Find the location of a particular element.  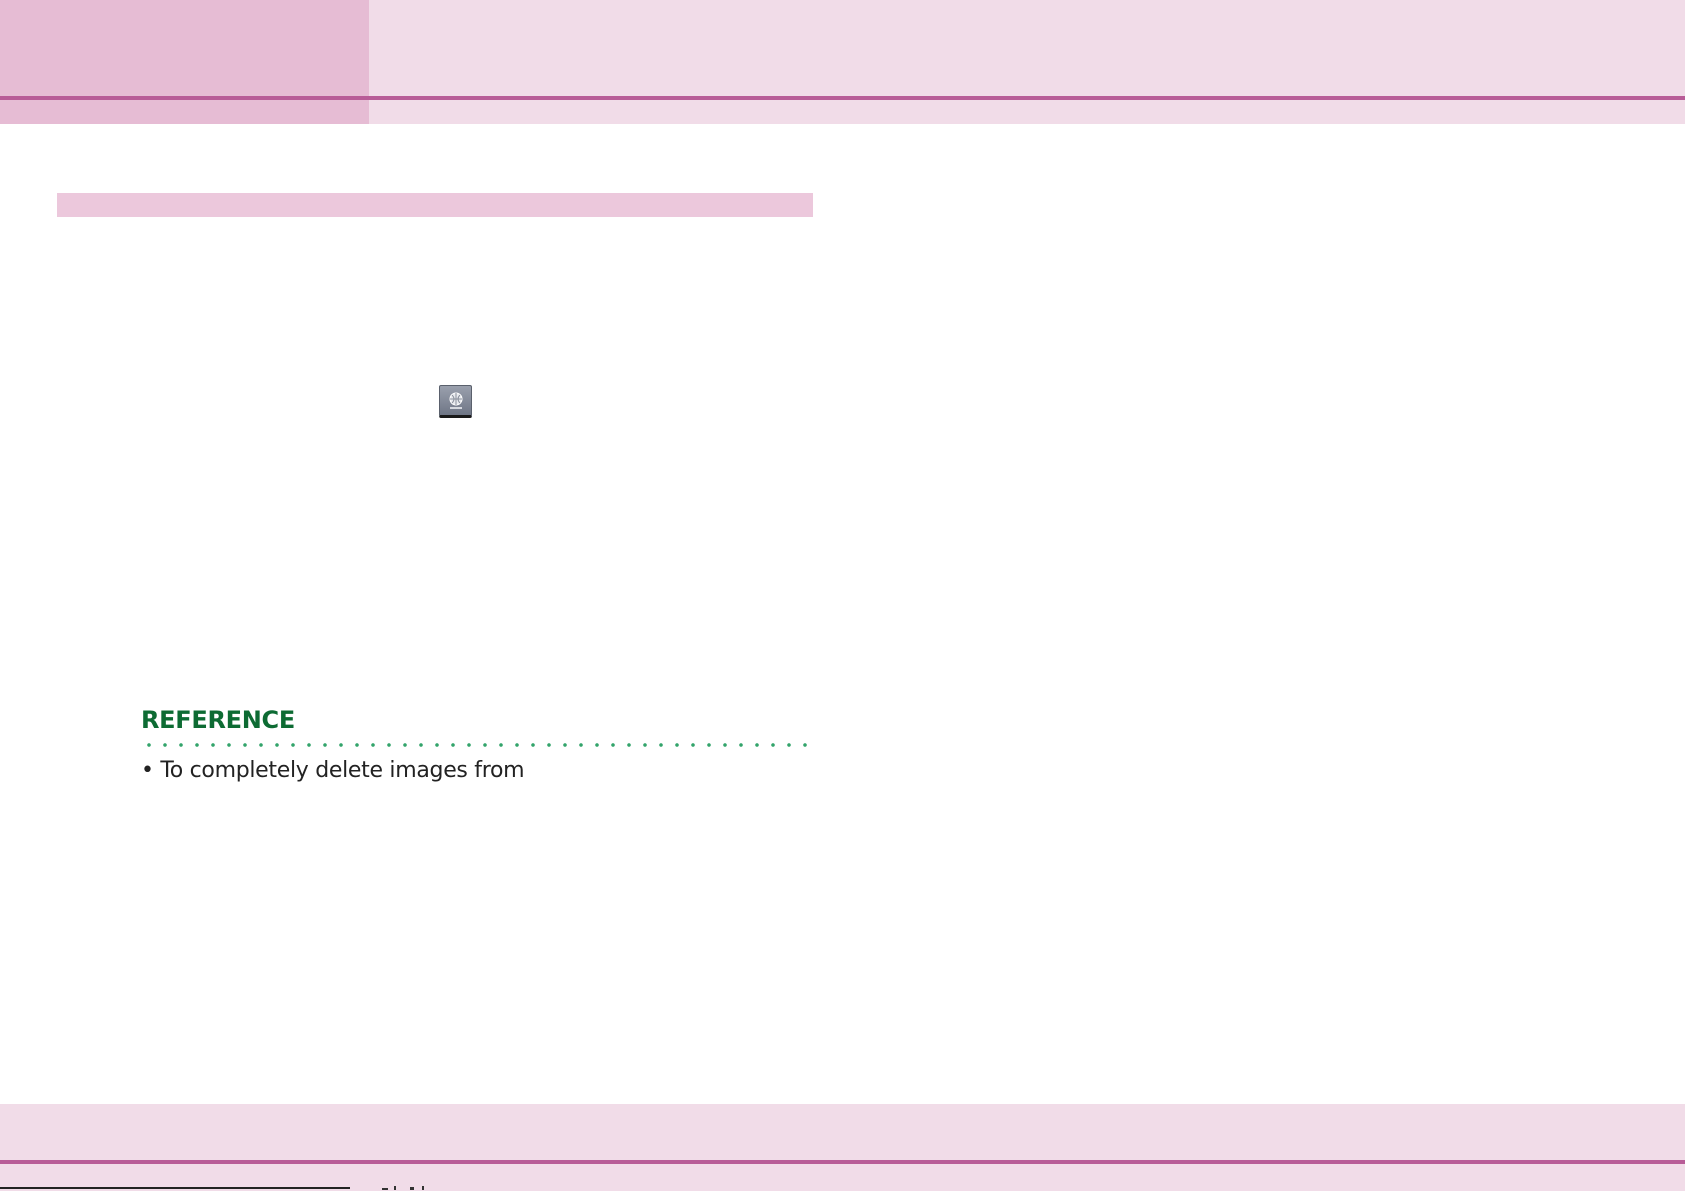

section-title-bar is located at coordinates (435, 205).